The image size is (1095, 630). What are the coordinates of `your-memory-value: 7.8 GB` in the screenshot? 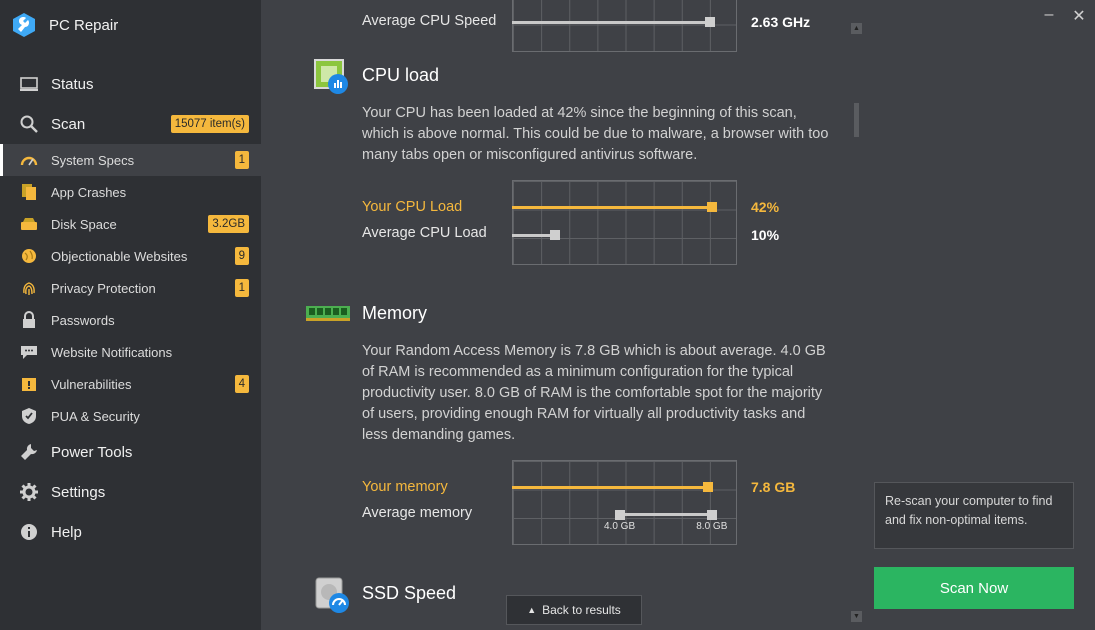 It's located at (773, 487).